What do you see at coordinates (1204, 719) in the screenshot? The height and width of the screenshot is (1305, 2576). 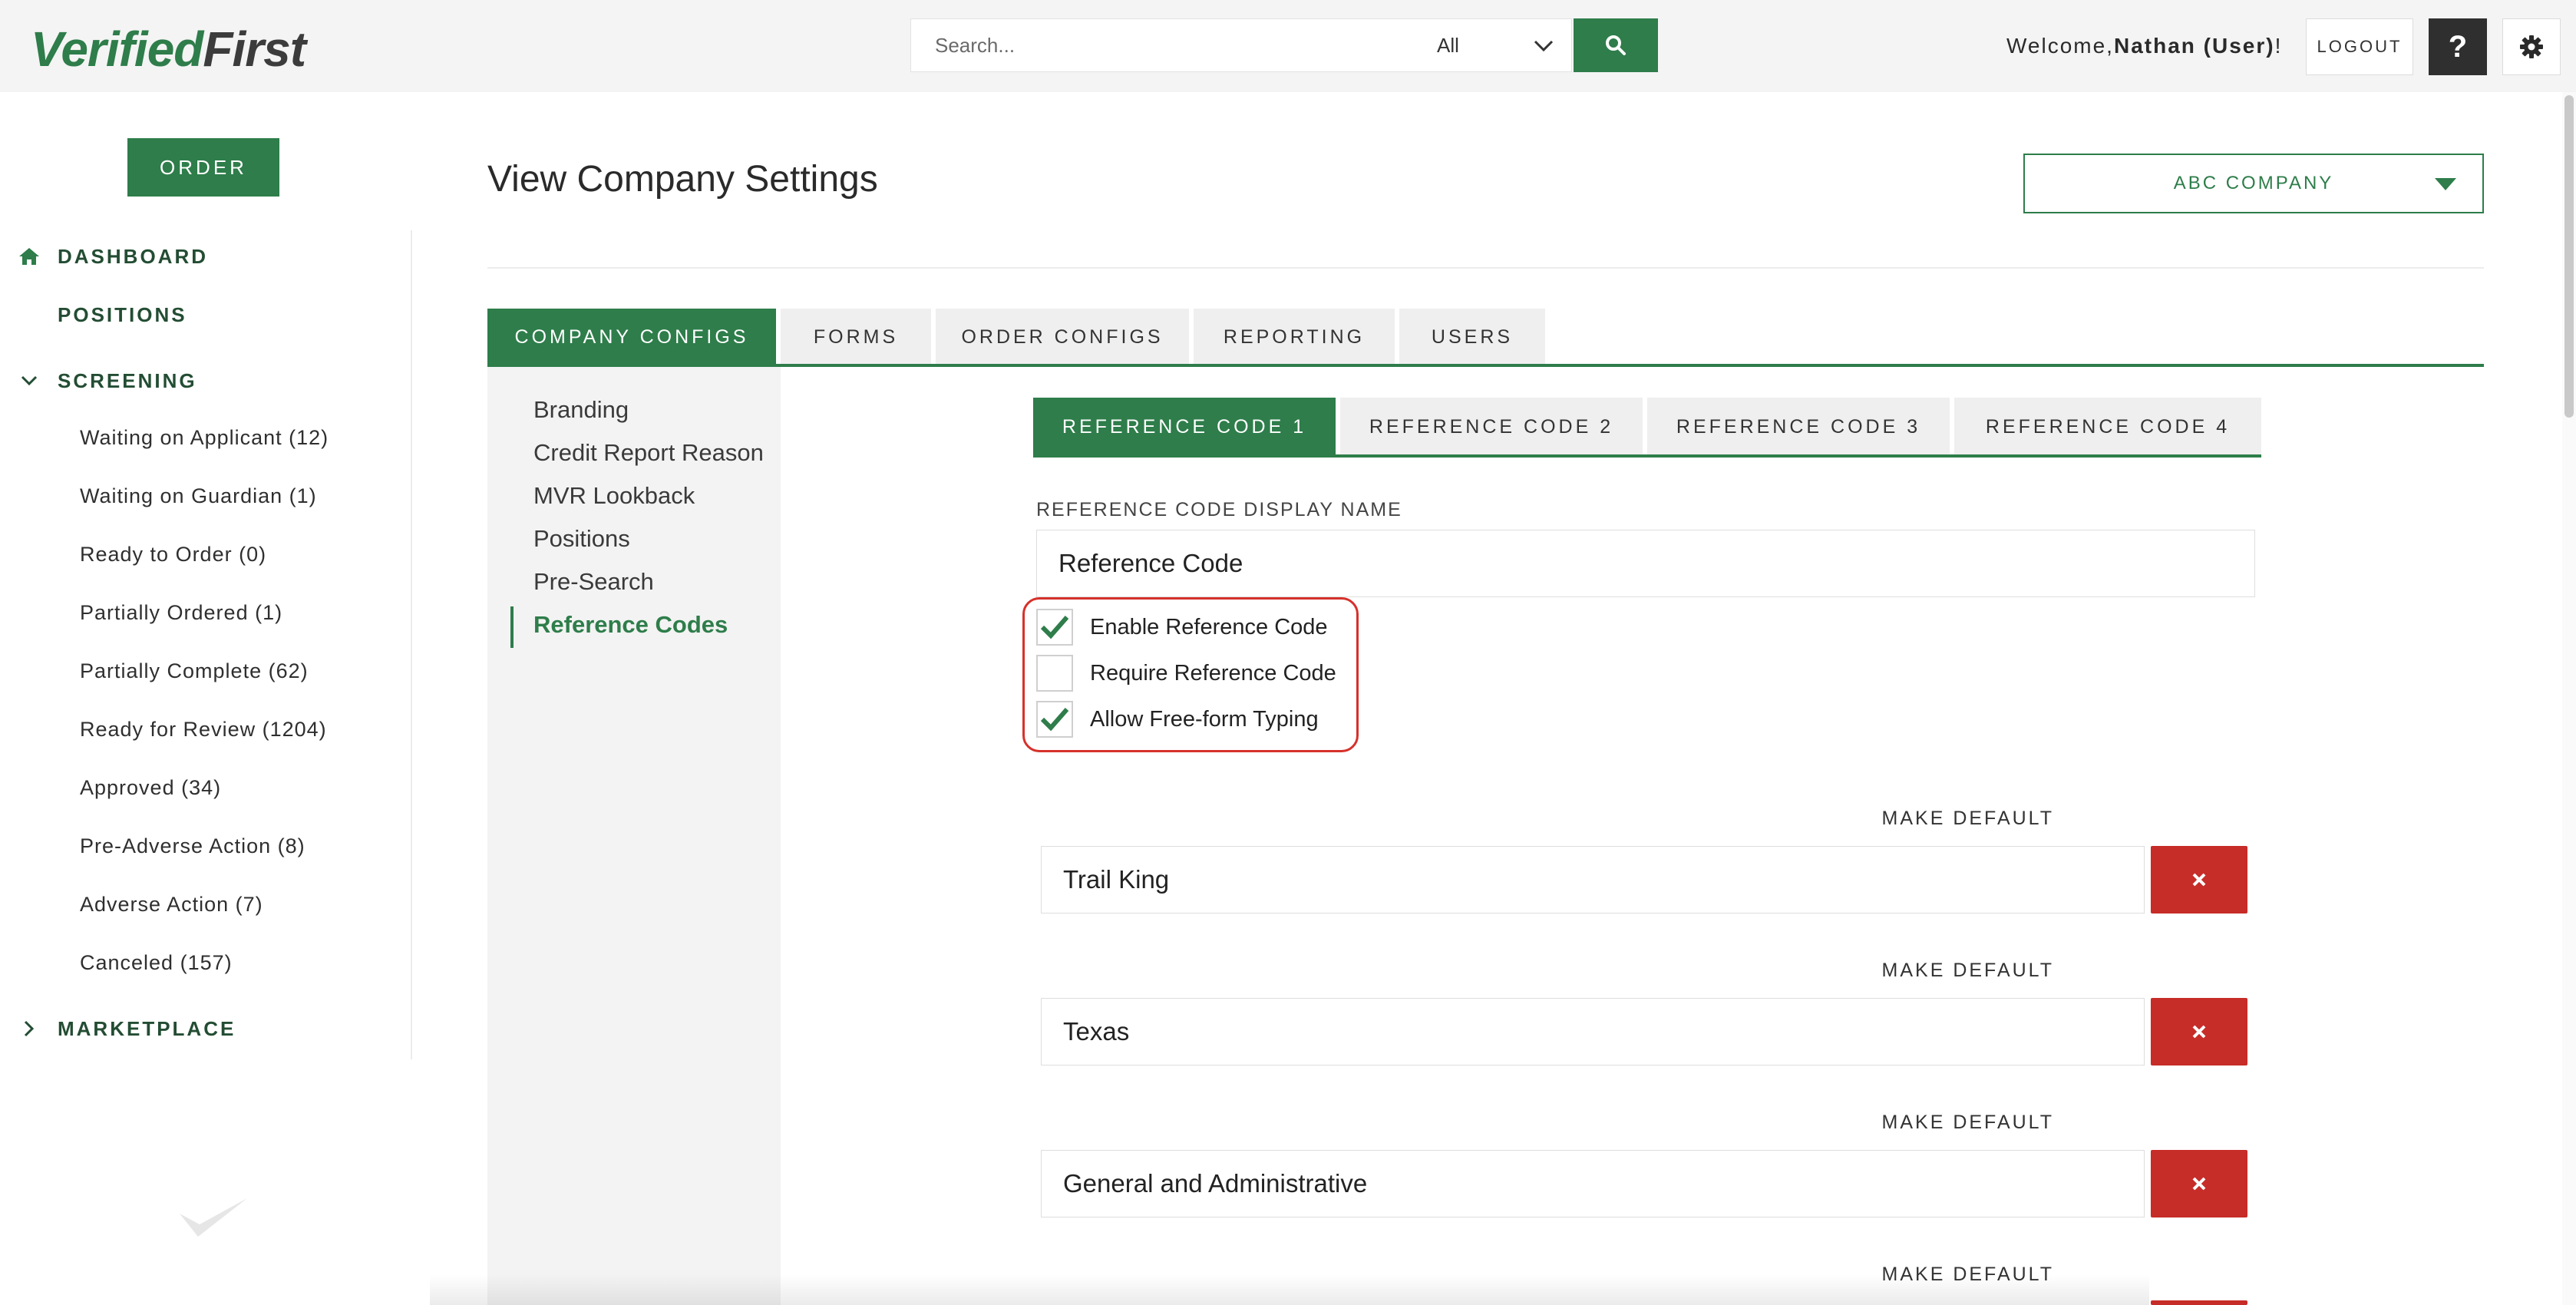 I see `allow-free-form-typing-label: Allow Free-form Typing` at bounding box center [1204, 719].